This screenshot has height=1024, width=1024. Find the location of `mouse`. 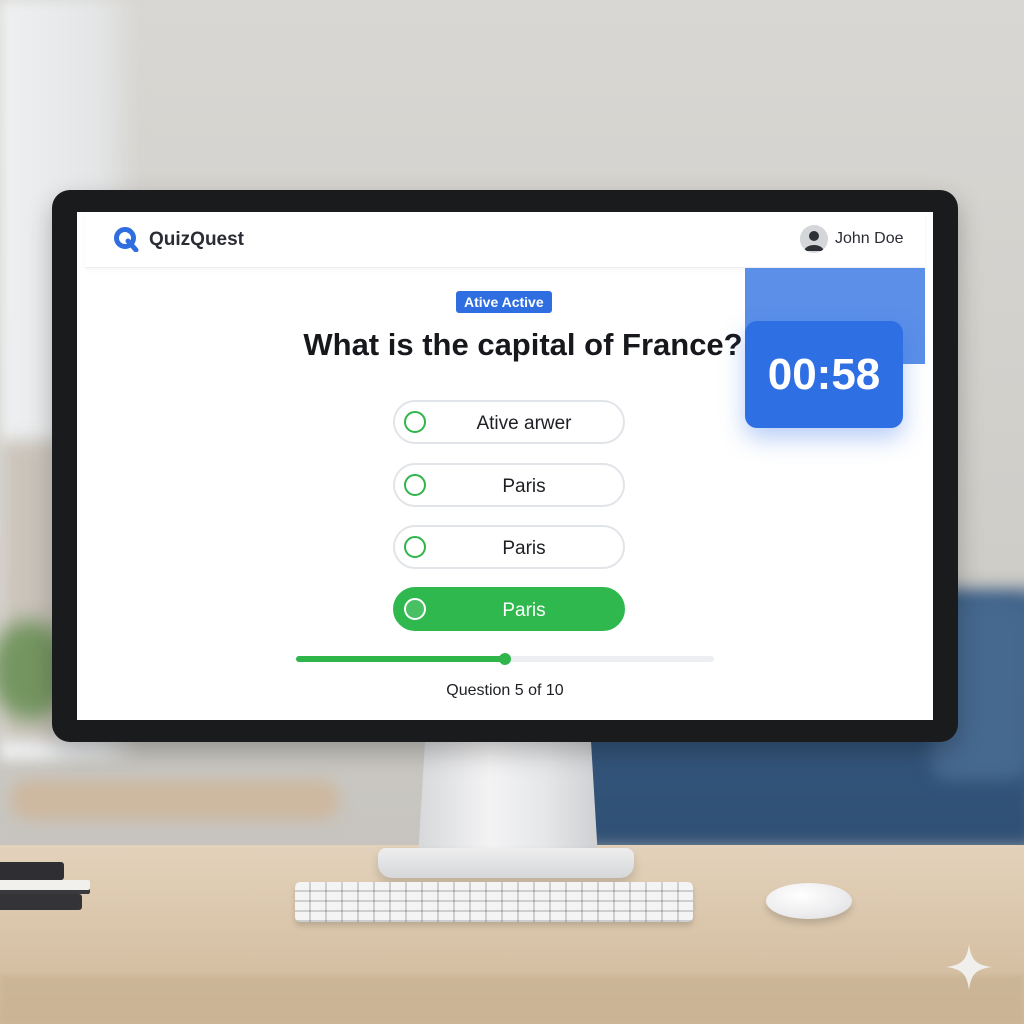

mouse is located at coordinates (809, 901).